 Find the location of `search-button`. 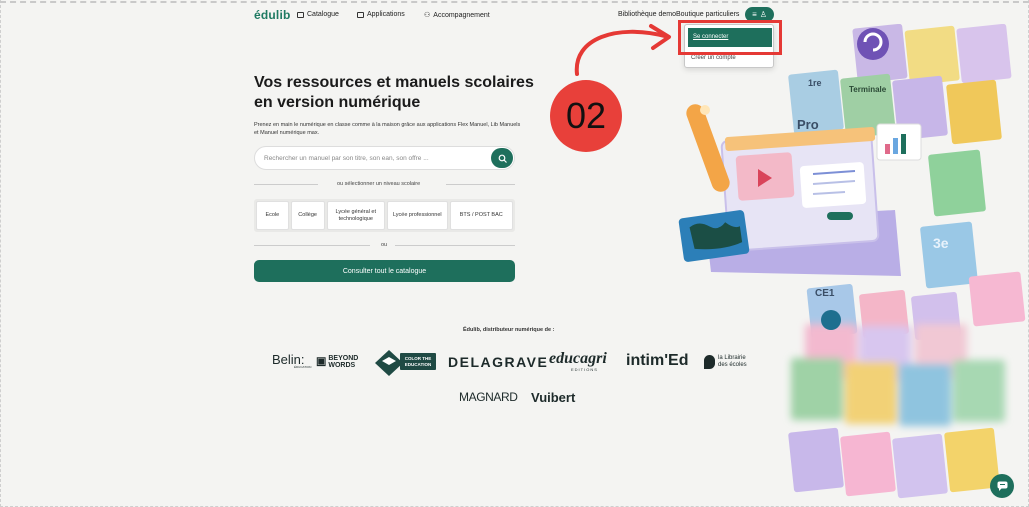

search-button is located at coordinates (502, 158).